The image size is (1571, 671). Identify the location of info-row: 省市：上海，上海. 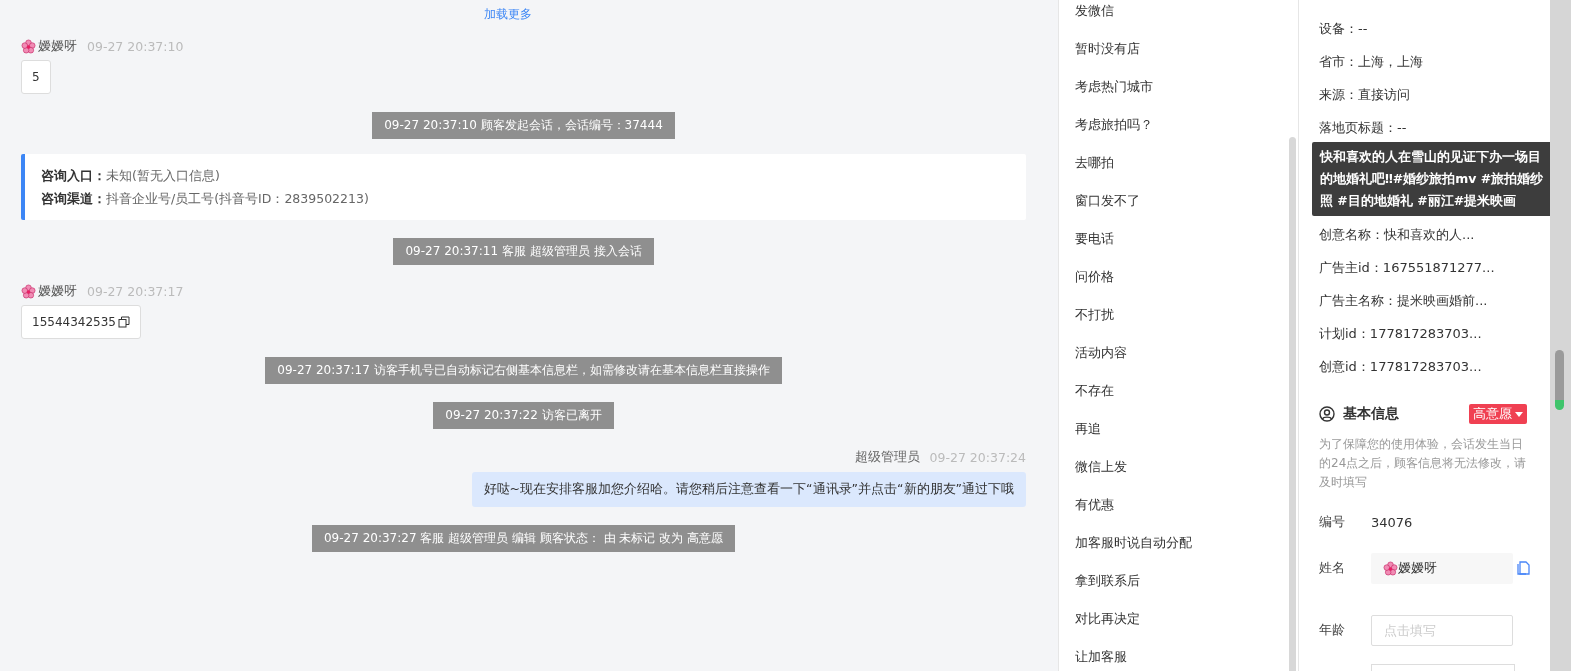
(1371, 61).